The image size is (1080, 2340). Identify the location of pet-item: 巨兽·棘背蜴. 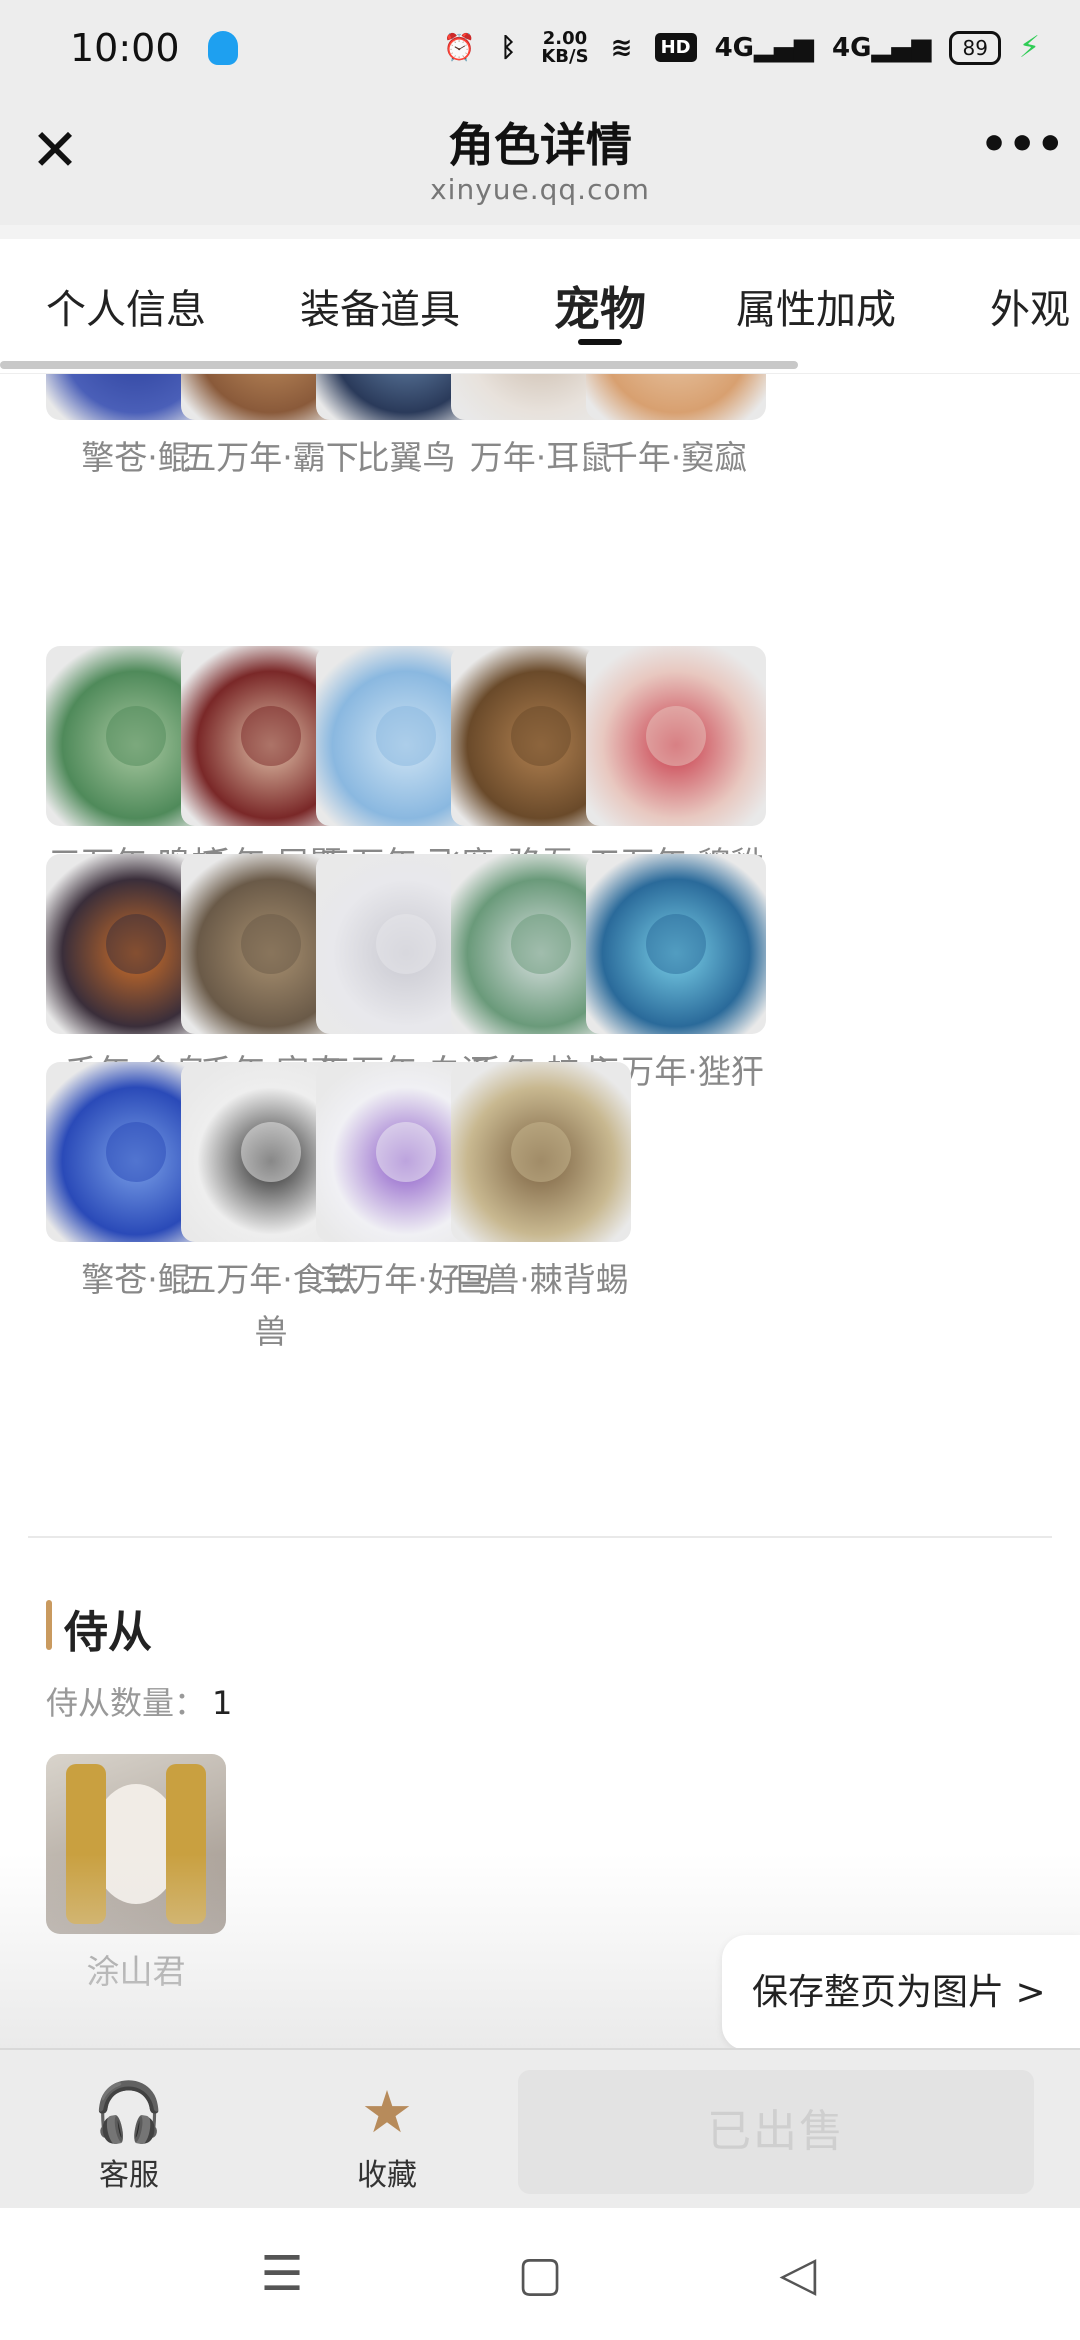
(541, 1184).